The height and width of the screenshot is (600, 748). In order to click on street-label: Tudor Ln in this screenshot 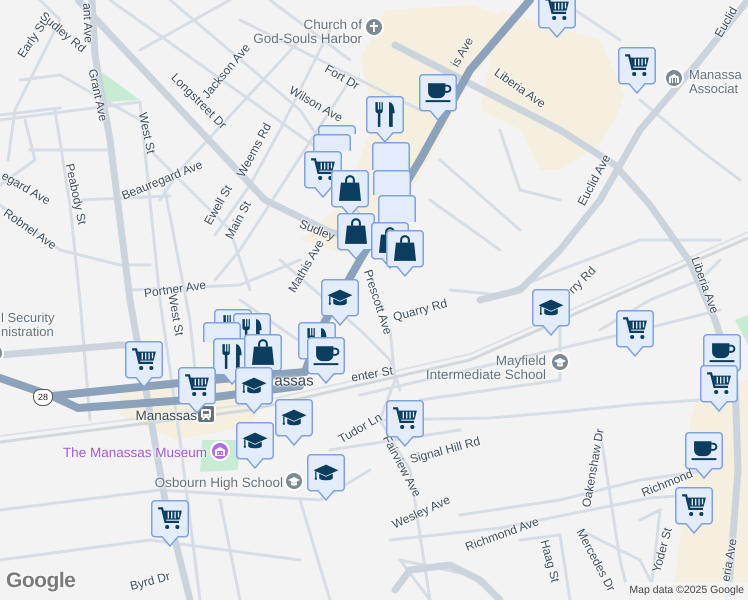, I will do `click(360, 428)`.